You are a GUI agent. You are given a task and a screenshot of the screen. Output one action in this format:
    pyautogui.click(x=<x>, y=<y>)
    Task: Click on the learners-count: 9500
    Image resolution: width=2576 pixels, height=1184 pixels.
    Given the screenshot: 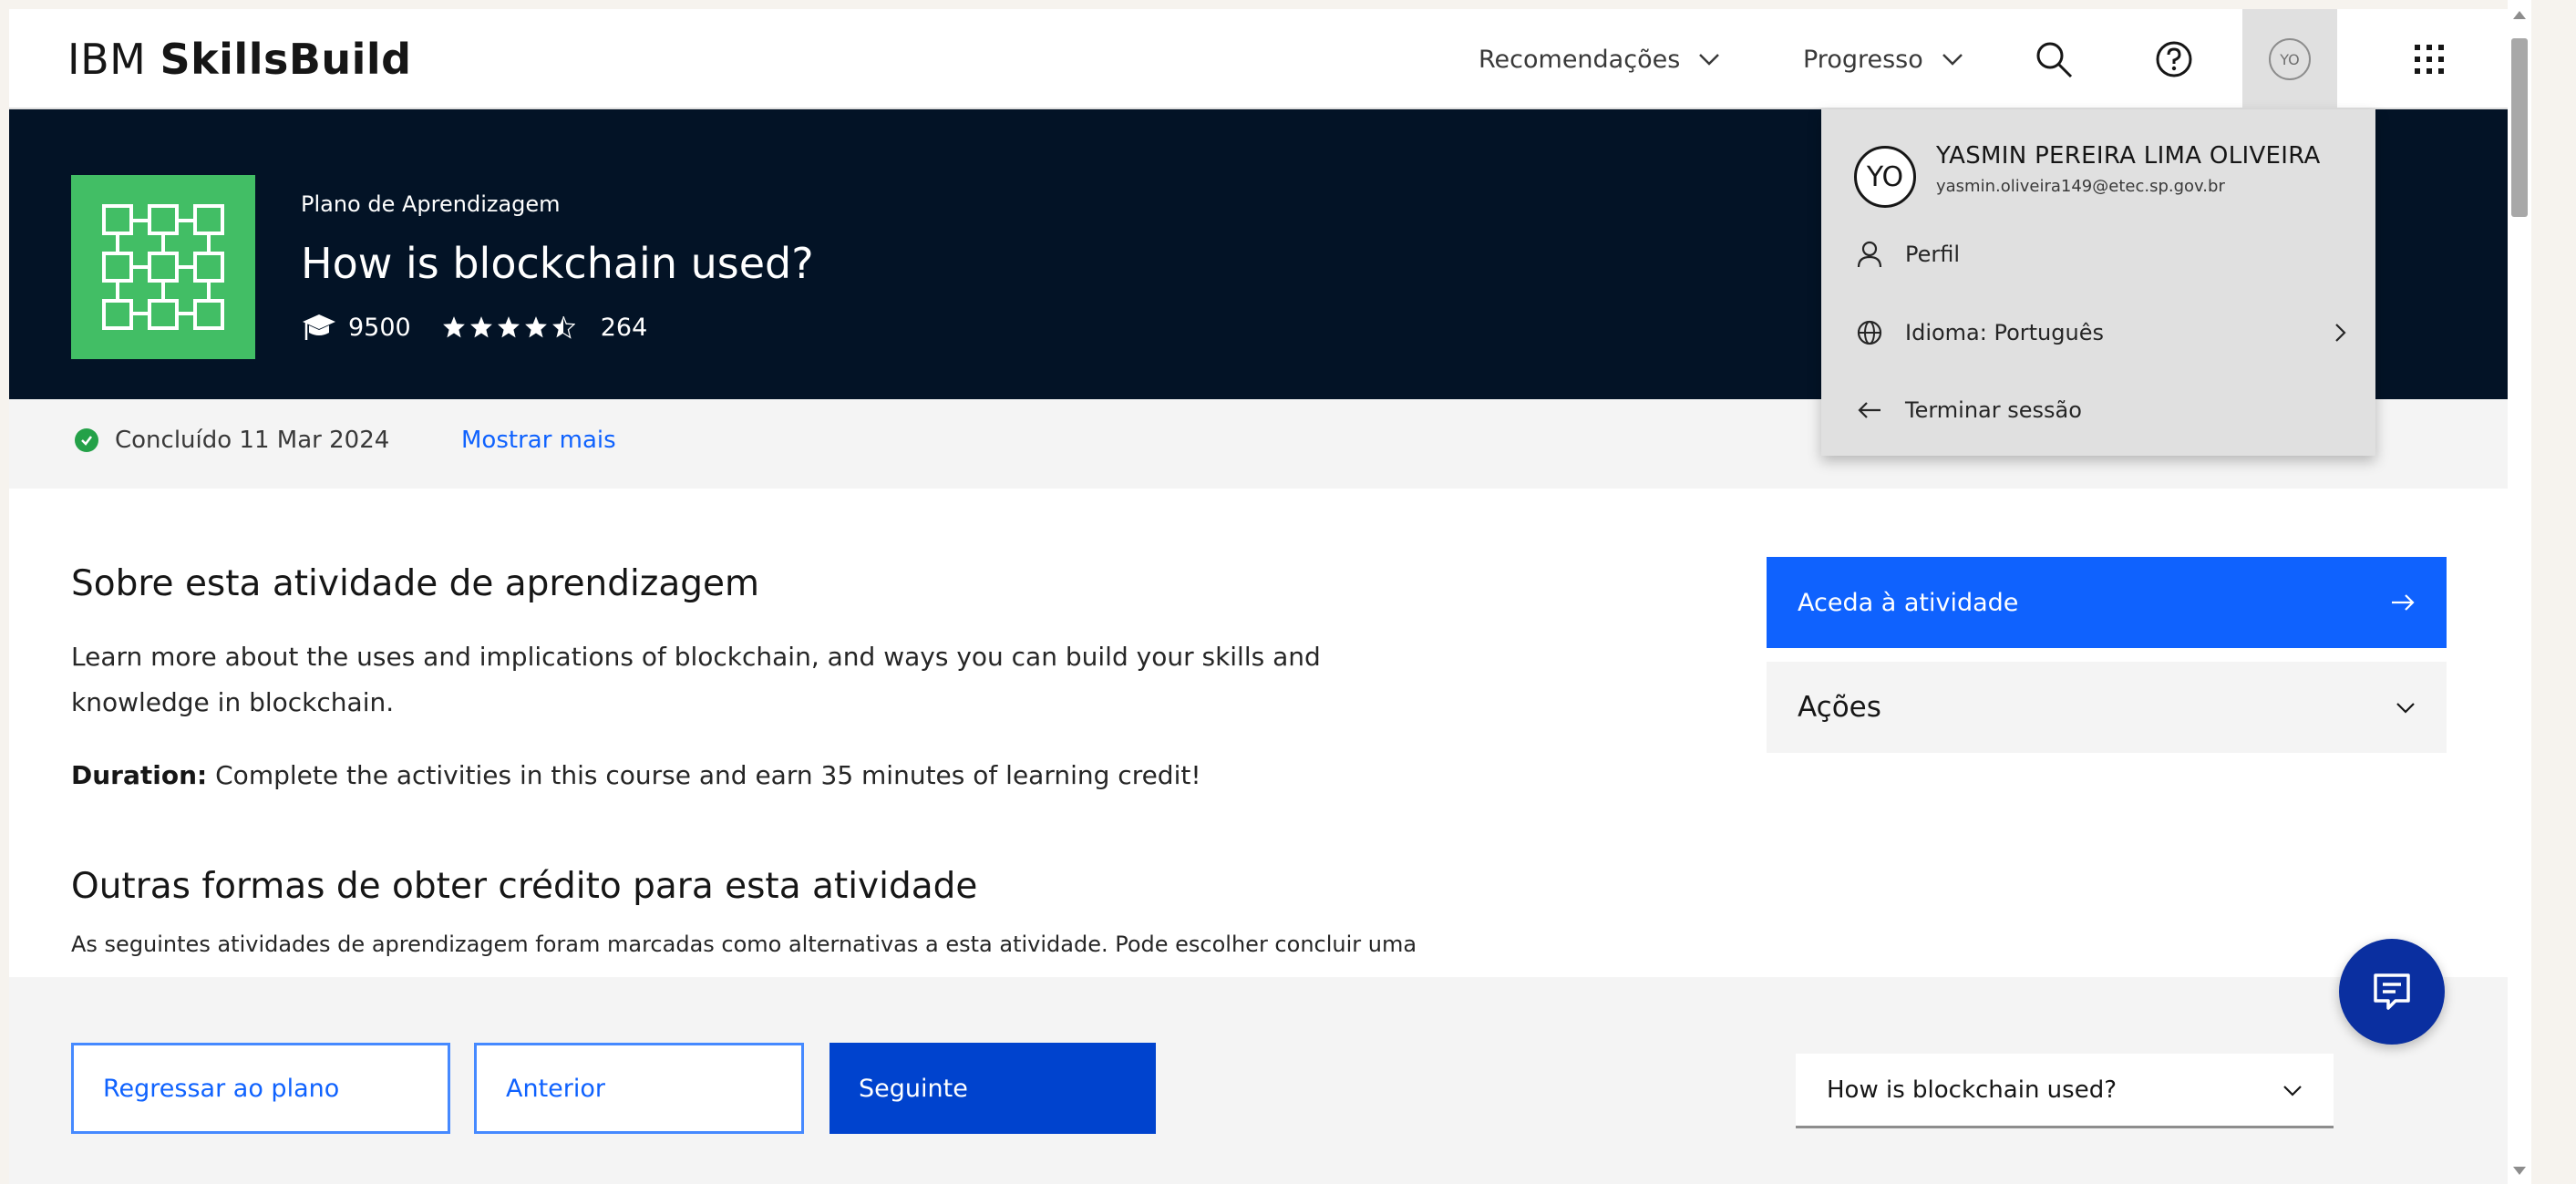 What is the action you would take?
    pyautogui.click(x=379, y=327)
    